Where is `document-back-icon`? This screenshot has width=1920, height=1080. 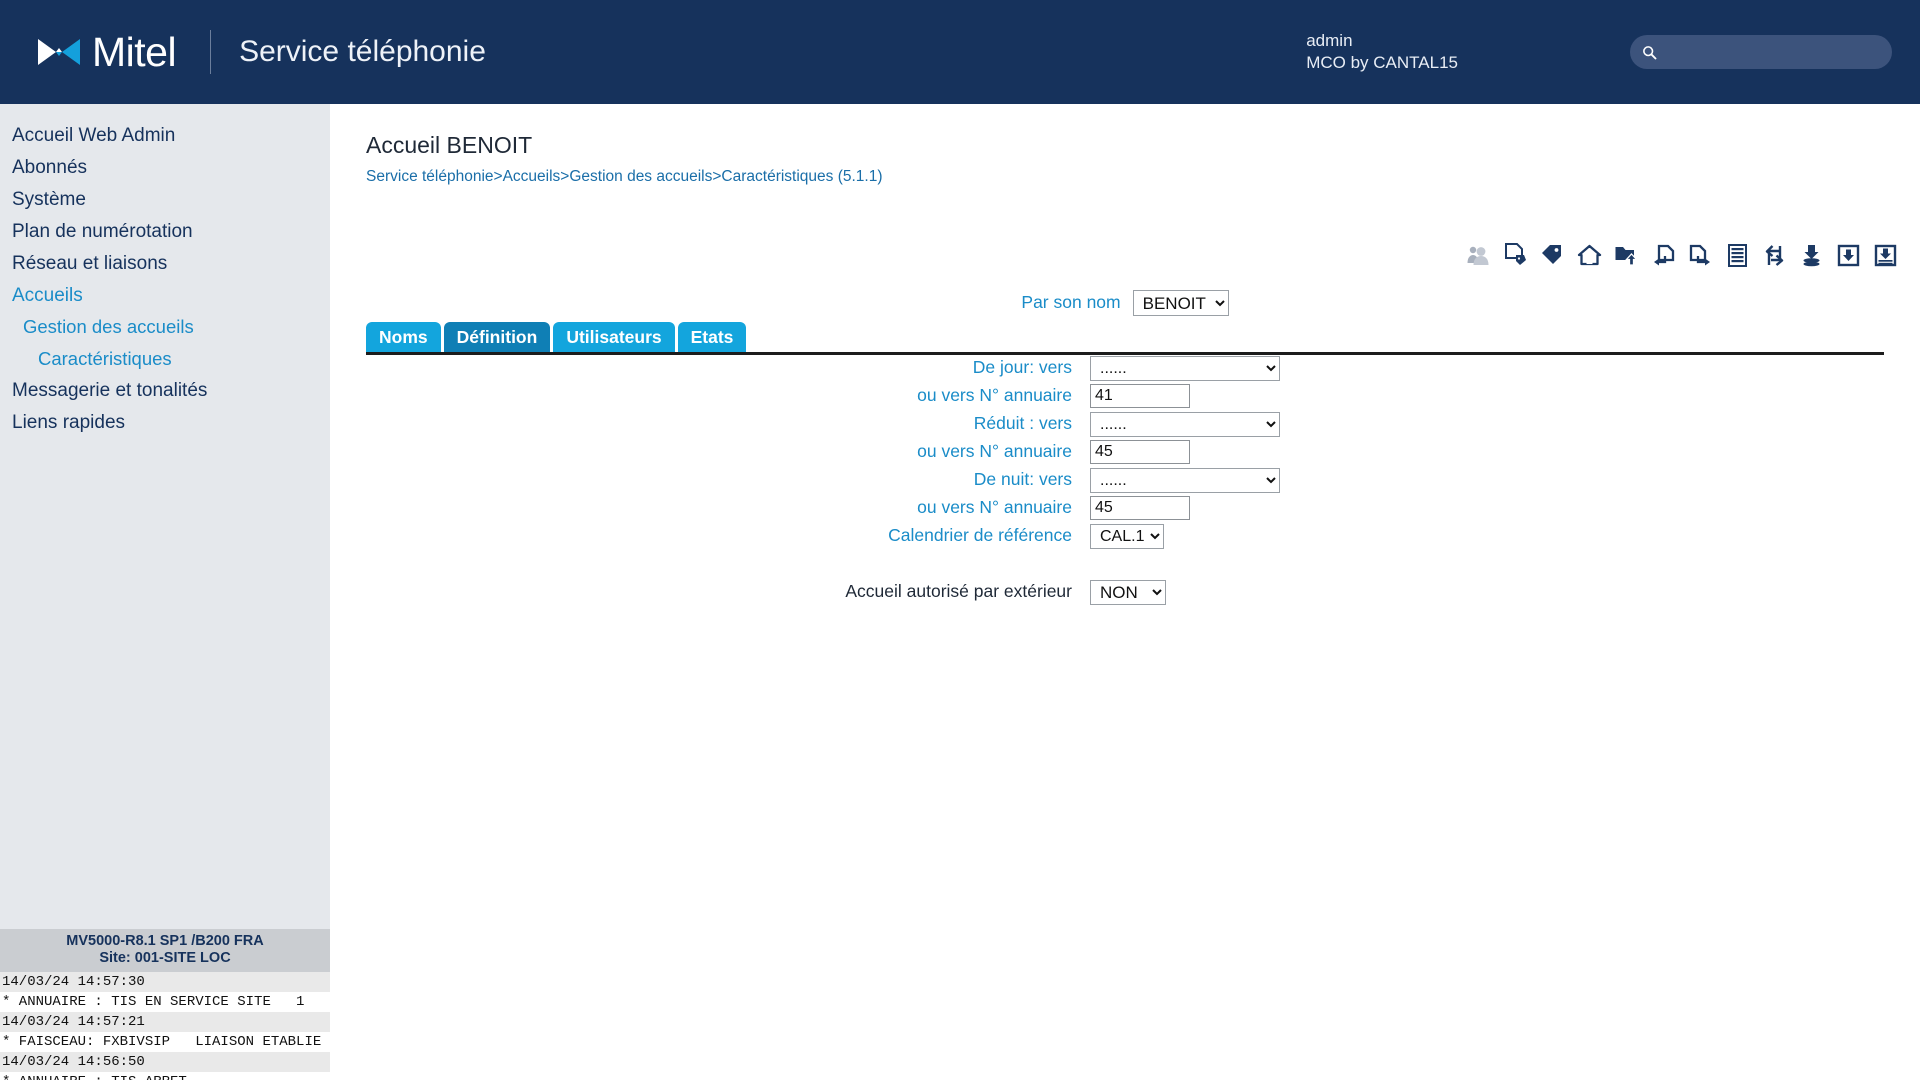
document-back-icon is located at coordinates (1663, 255).